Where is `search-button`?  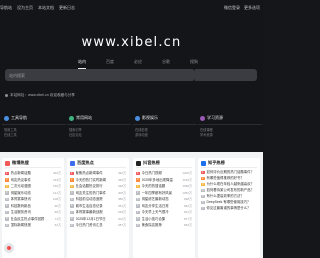 search-button is located at coordinates (226, 75).